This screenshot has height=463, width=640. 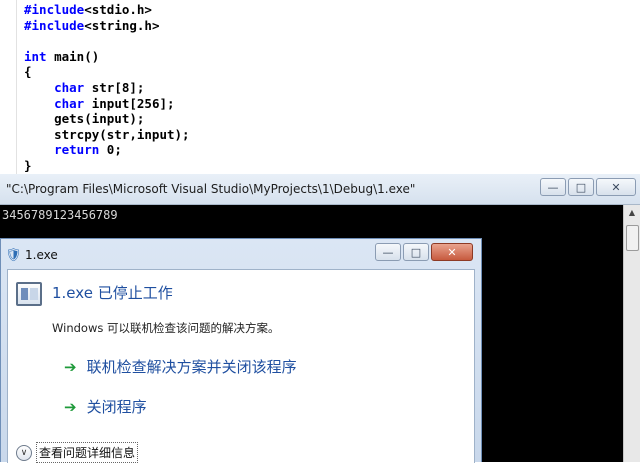 What do you see at coordinates (35, 56) in the screenshot?
I see `code-keyword: int` at bounding box center [35, 56].